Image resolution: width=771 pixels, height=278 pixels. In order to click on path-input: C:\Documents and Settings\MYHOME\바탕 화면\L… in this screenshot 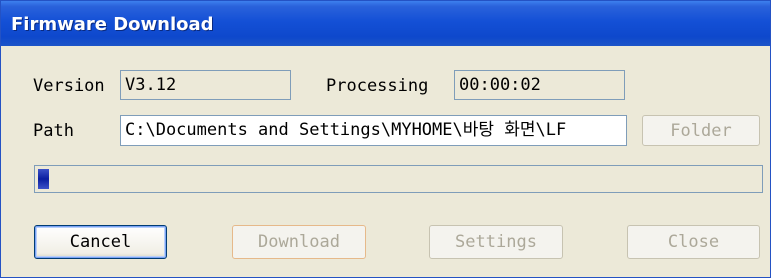, I will do `click(373, 130)`.